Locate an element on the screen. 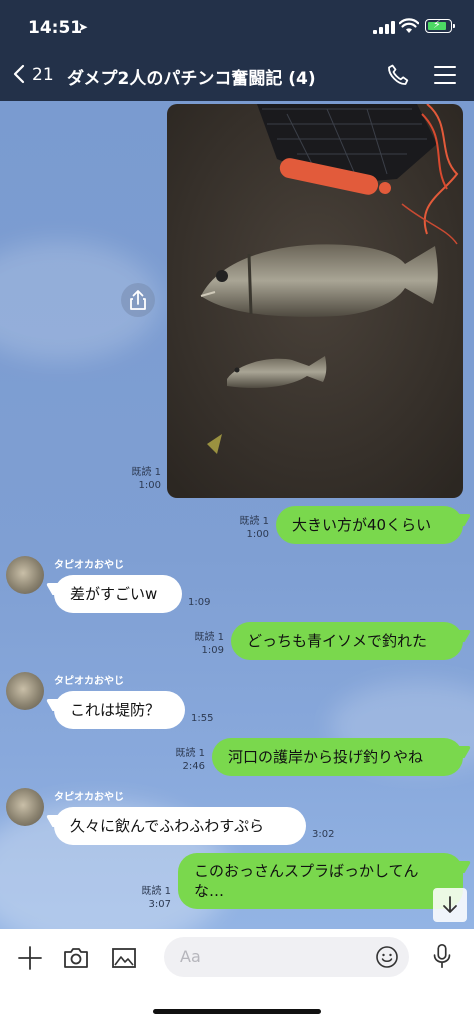 The height and width of the screenshot is (1024, 474). message-time: 1:55 is located at coordinates (202, 718).